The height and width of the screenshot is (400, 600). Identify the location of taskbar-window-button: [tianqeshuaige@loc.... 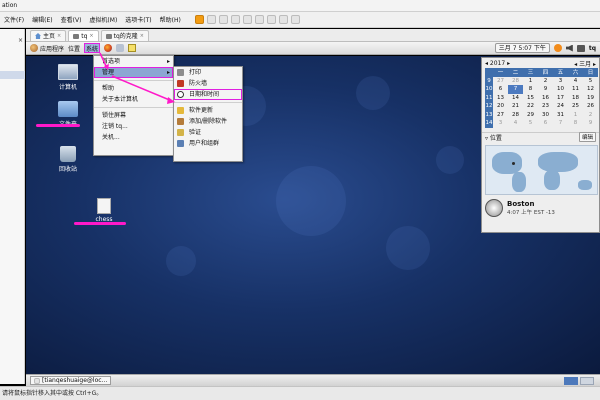
(71, 380).